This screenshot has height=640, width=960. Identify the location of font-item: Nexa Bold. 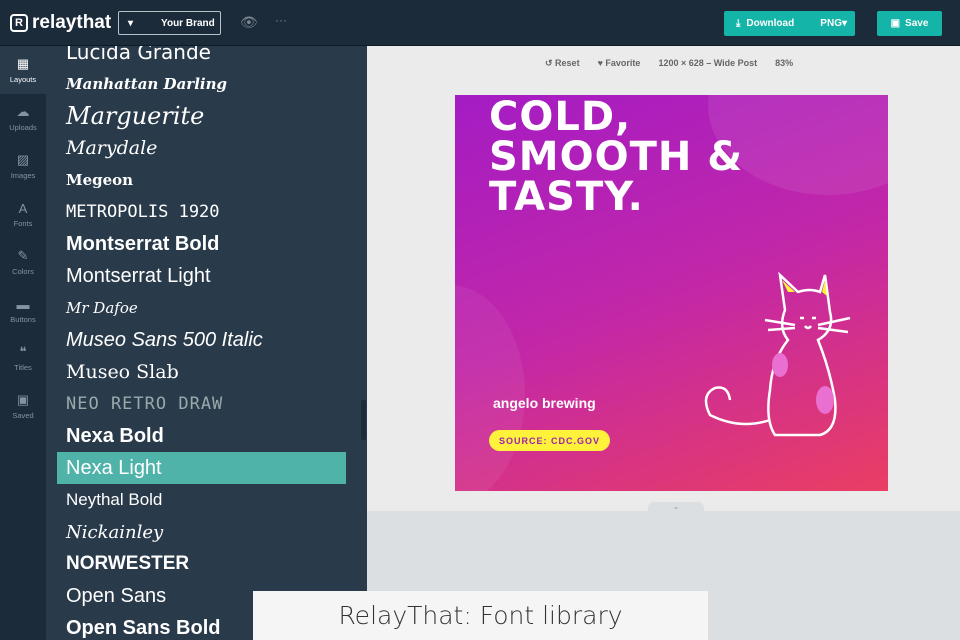
(201, 436).